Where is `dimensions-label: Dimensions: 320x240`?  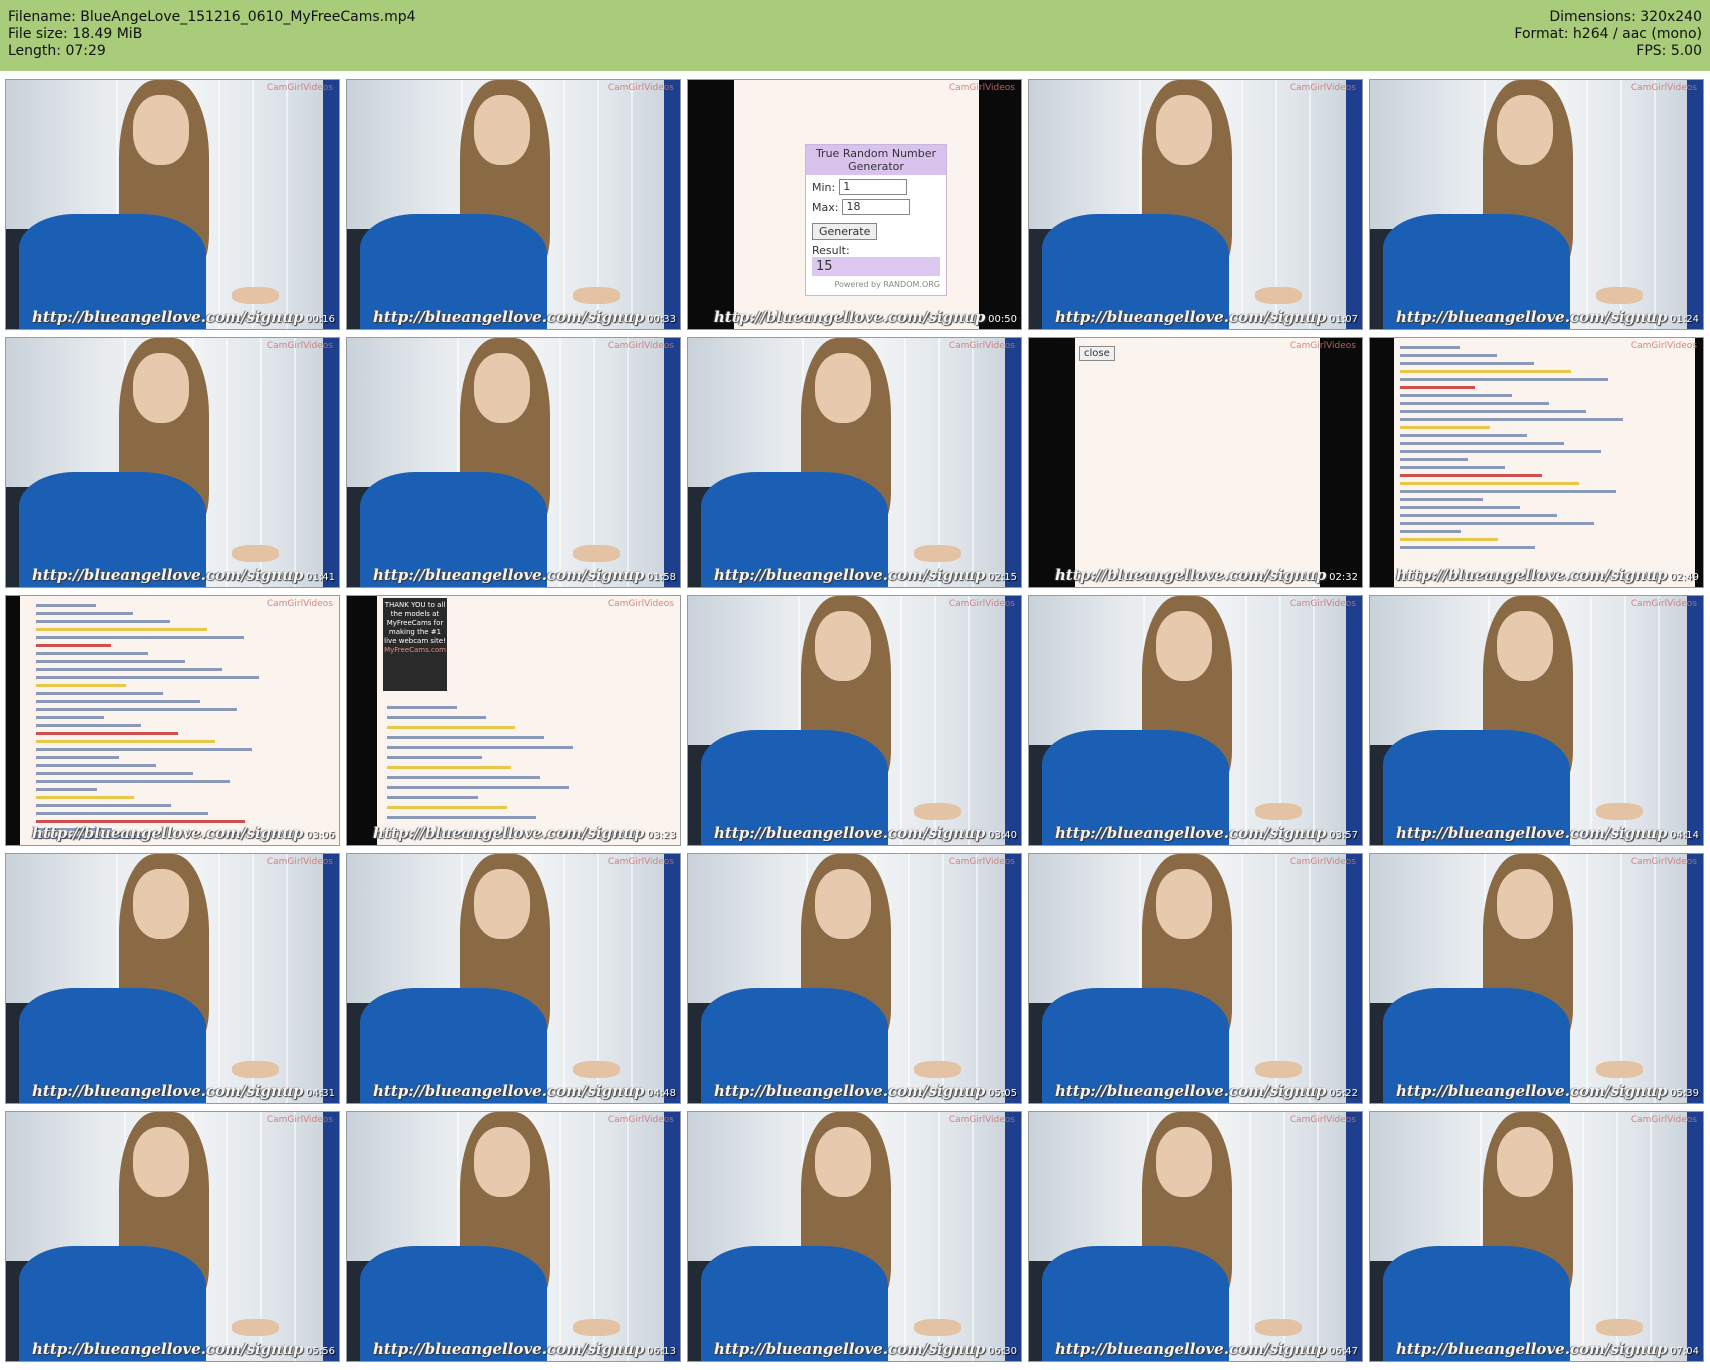 dimensions-label: Dimensions: 320x240 is located at coordinates (1625, 17).